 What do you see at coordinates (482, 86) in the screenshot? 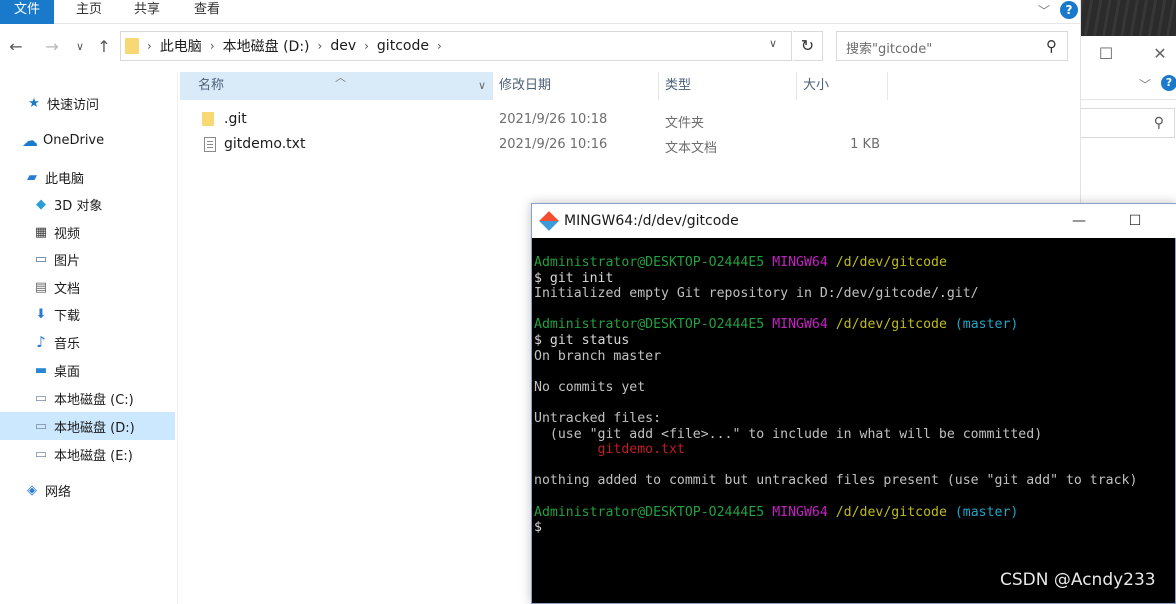
I see `chevron-down-icon: ∨` at bounding box center [482, 86].